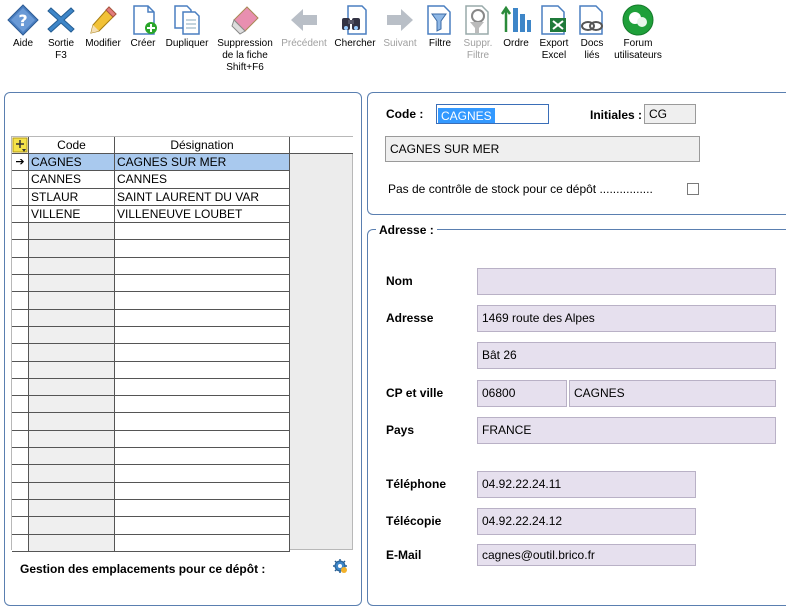  I want to click on cell-code: STLAUR, so click(72, 196).